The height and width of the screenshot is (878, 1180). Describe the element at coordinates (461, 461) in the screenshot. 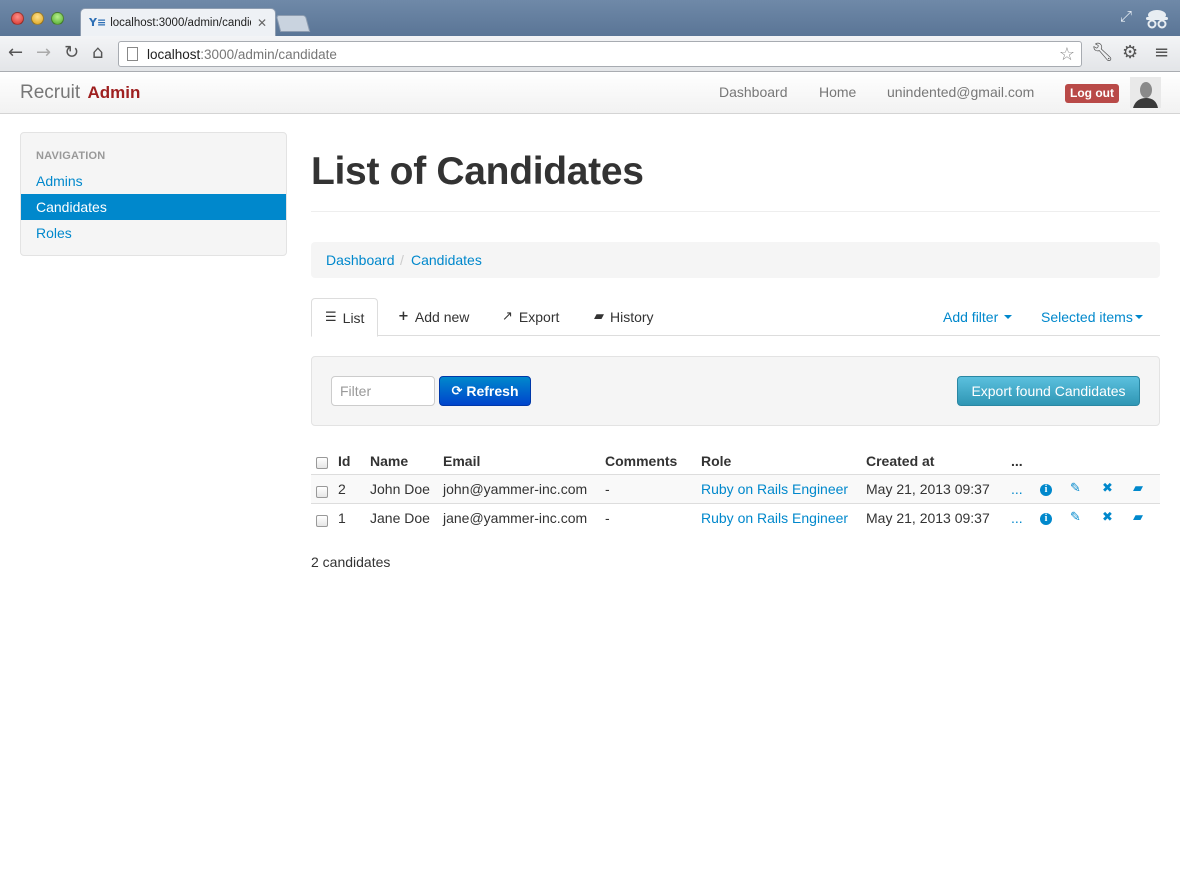

I see `column-header-email: Email` at that location.